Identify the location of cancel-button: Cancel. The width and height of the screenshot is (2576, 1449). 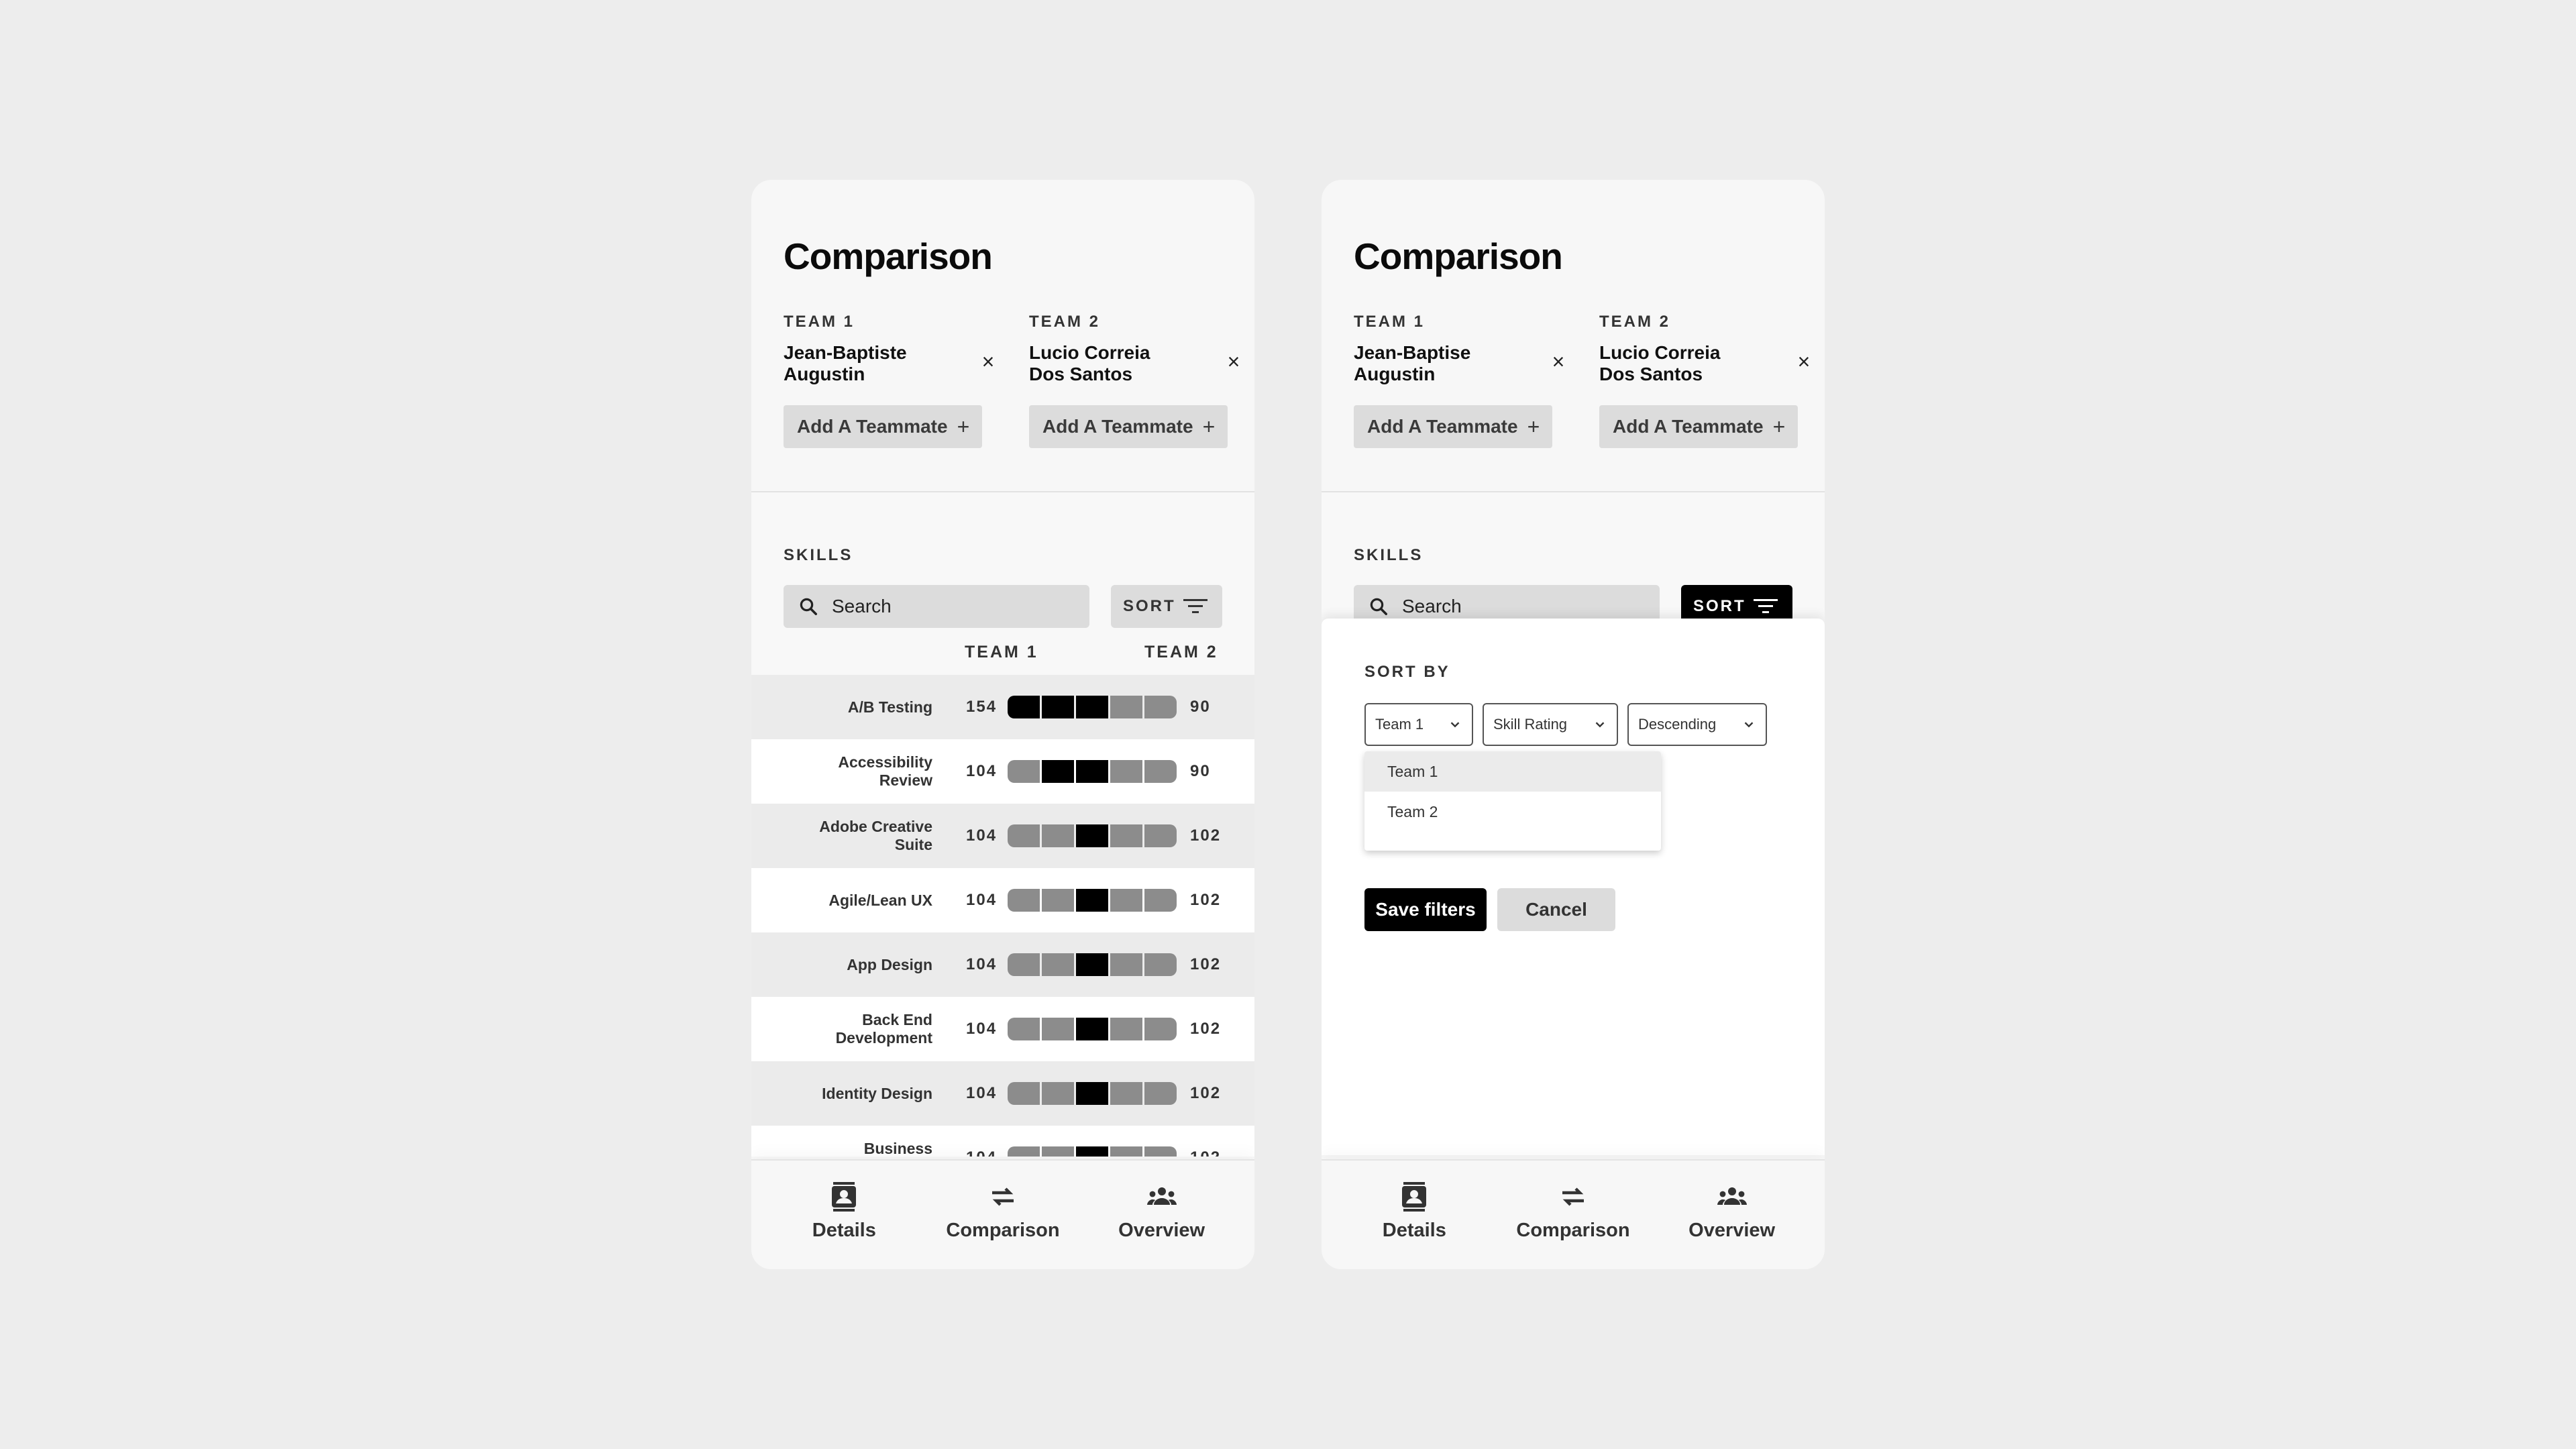
(1556, 909).